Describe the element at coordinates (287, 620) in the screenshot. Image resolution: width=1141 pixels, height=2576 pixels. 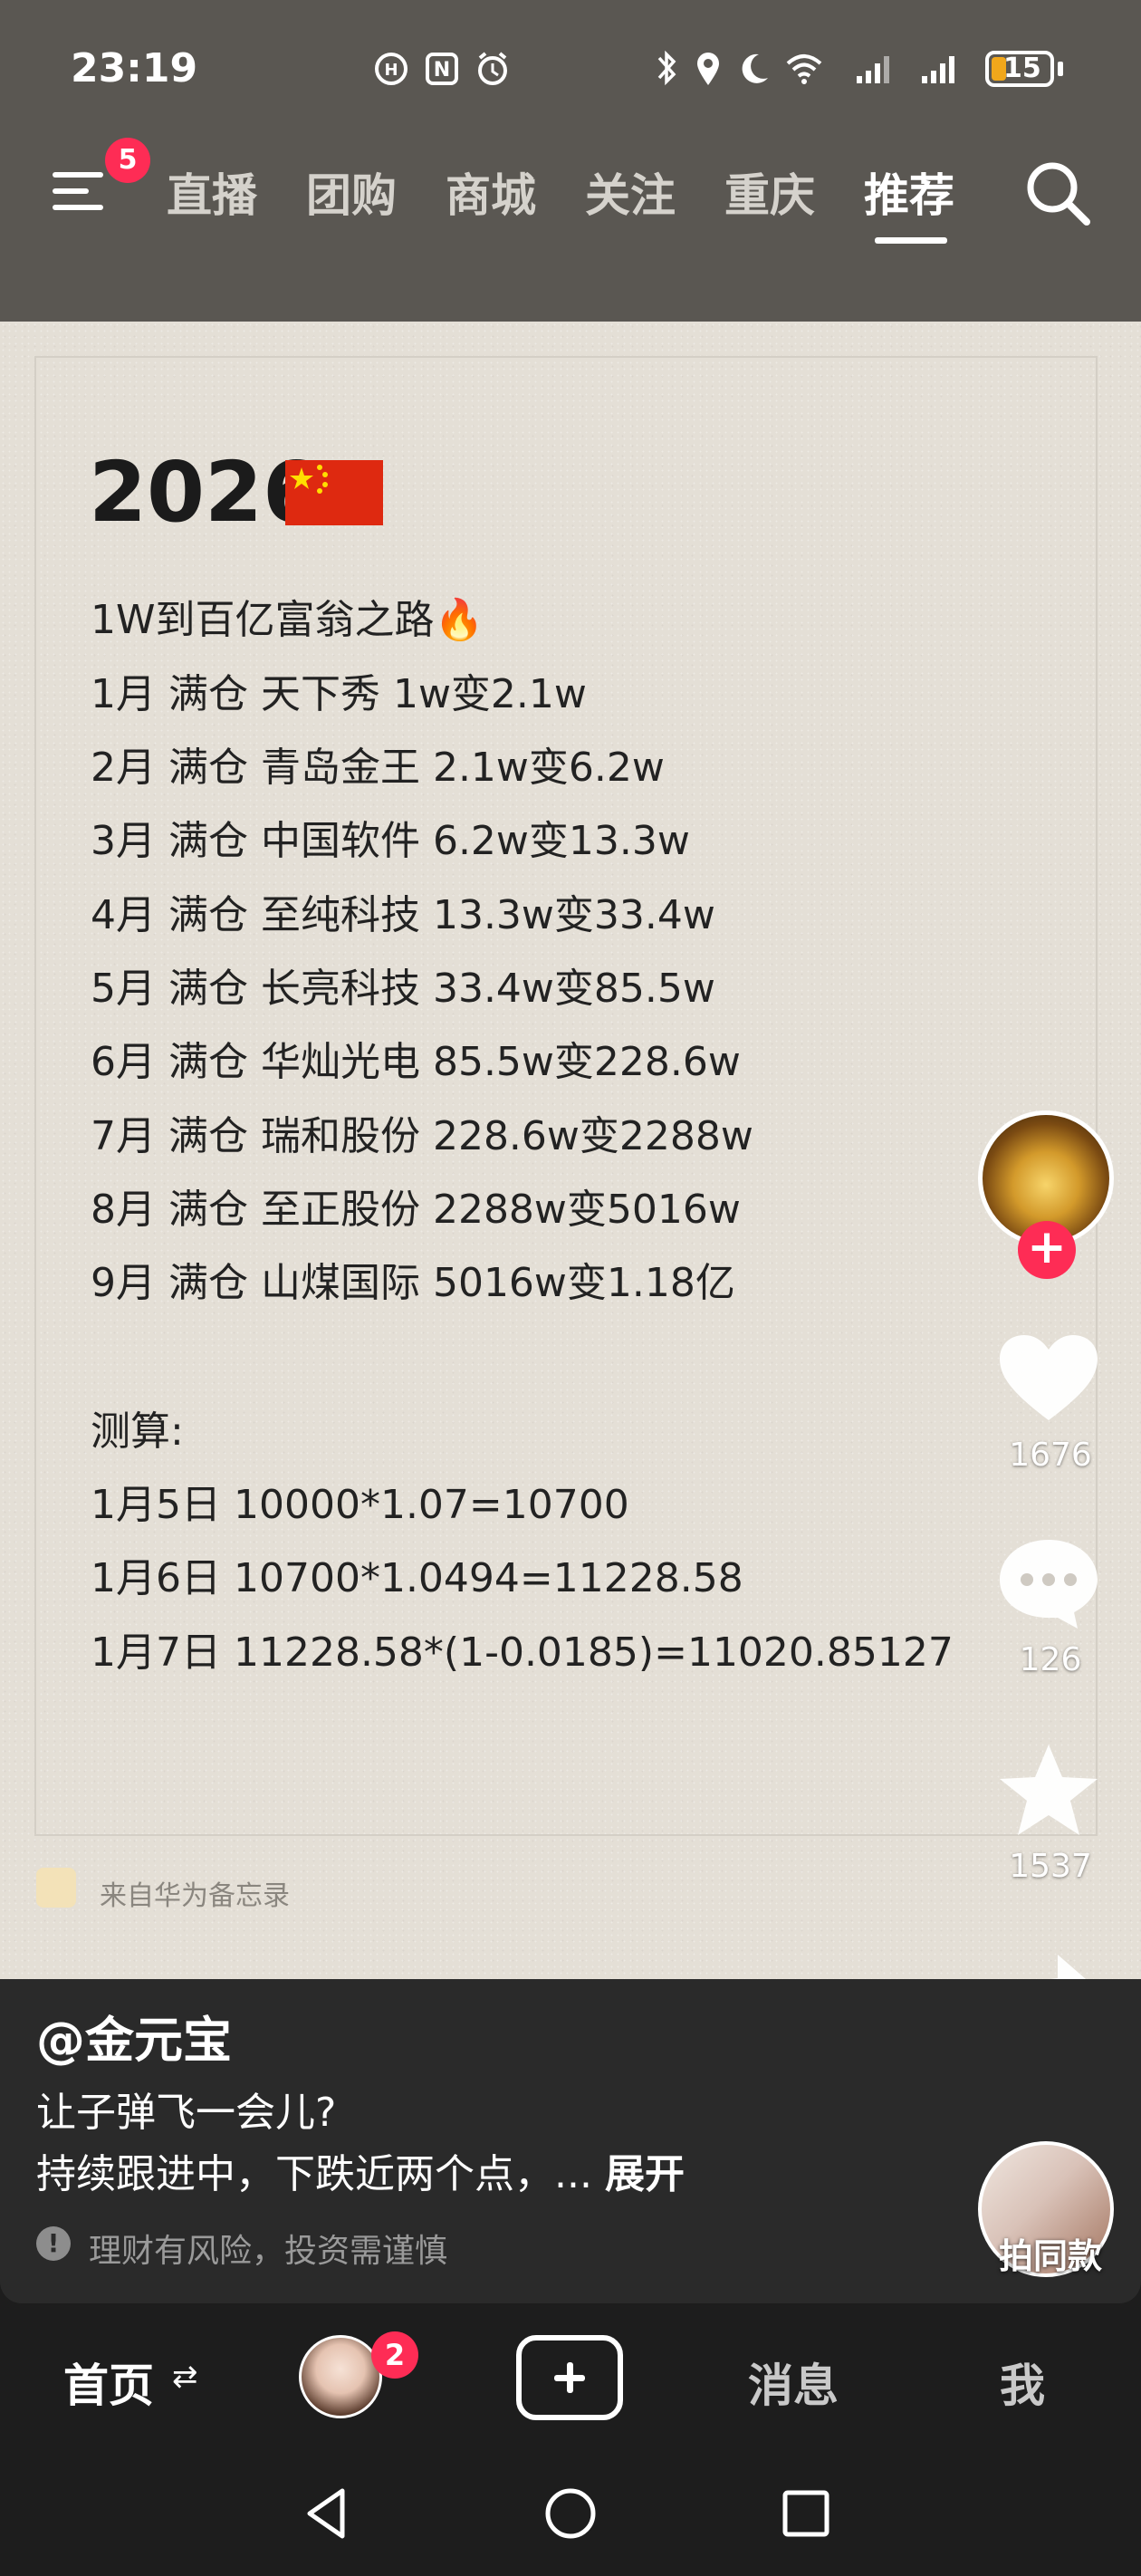
I see `note-headline: 1W到百亿富翁之路🔥` at that location.